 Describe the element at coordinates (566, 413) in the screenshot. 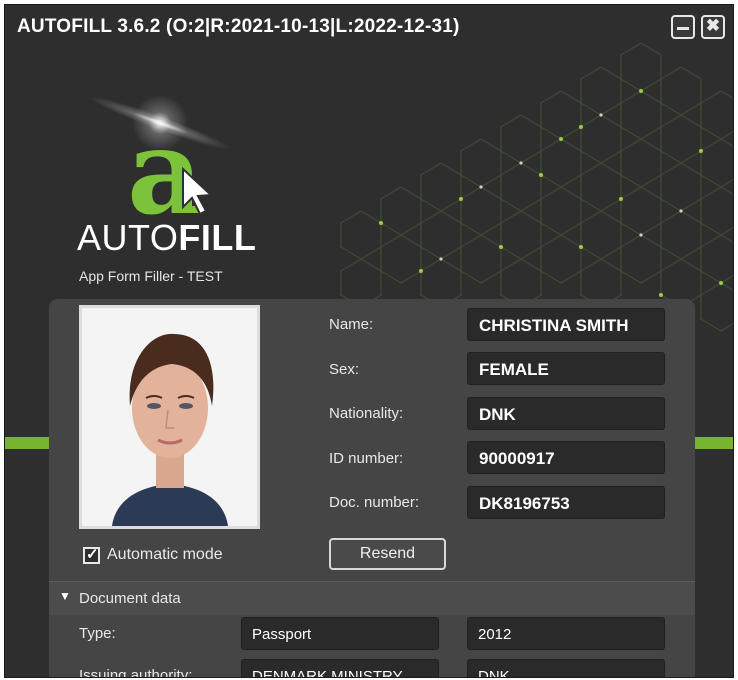

I see `nationality-field: DNK` at that location.